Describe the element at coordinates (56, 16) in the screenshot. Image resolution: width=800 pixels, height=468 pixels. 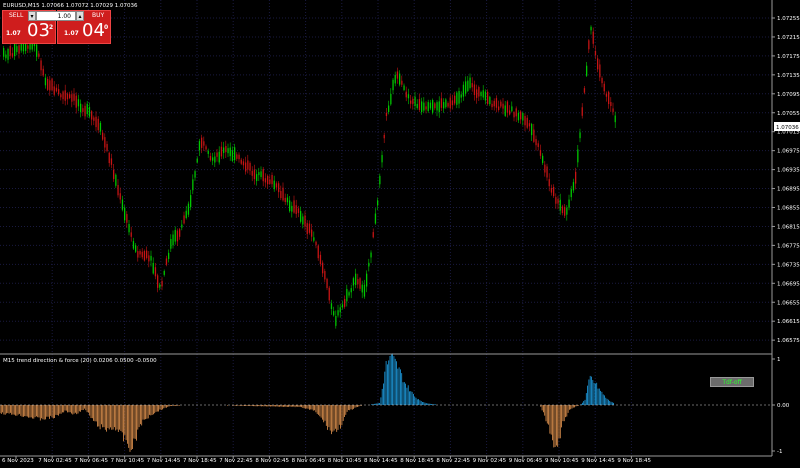
I see `lot-size-input: 1.00` at that location.